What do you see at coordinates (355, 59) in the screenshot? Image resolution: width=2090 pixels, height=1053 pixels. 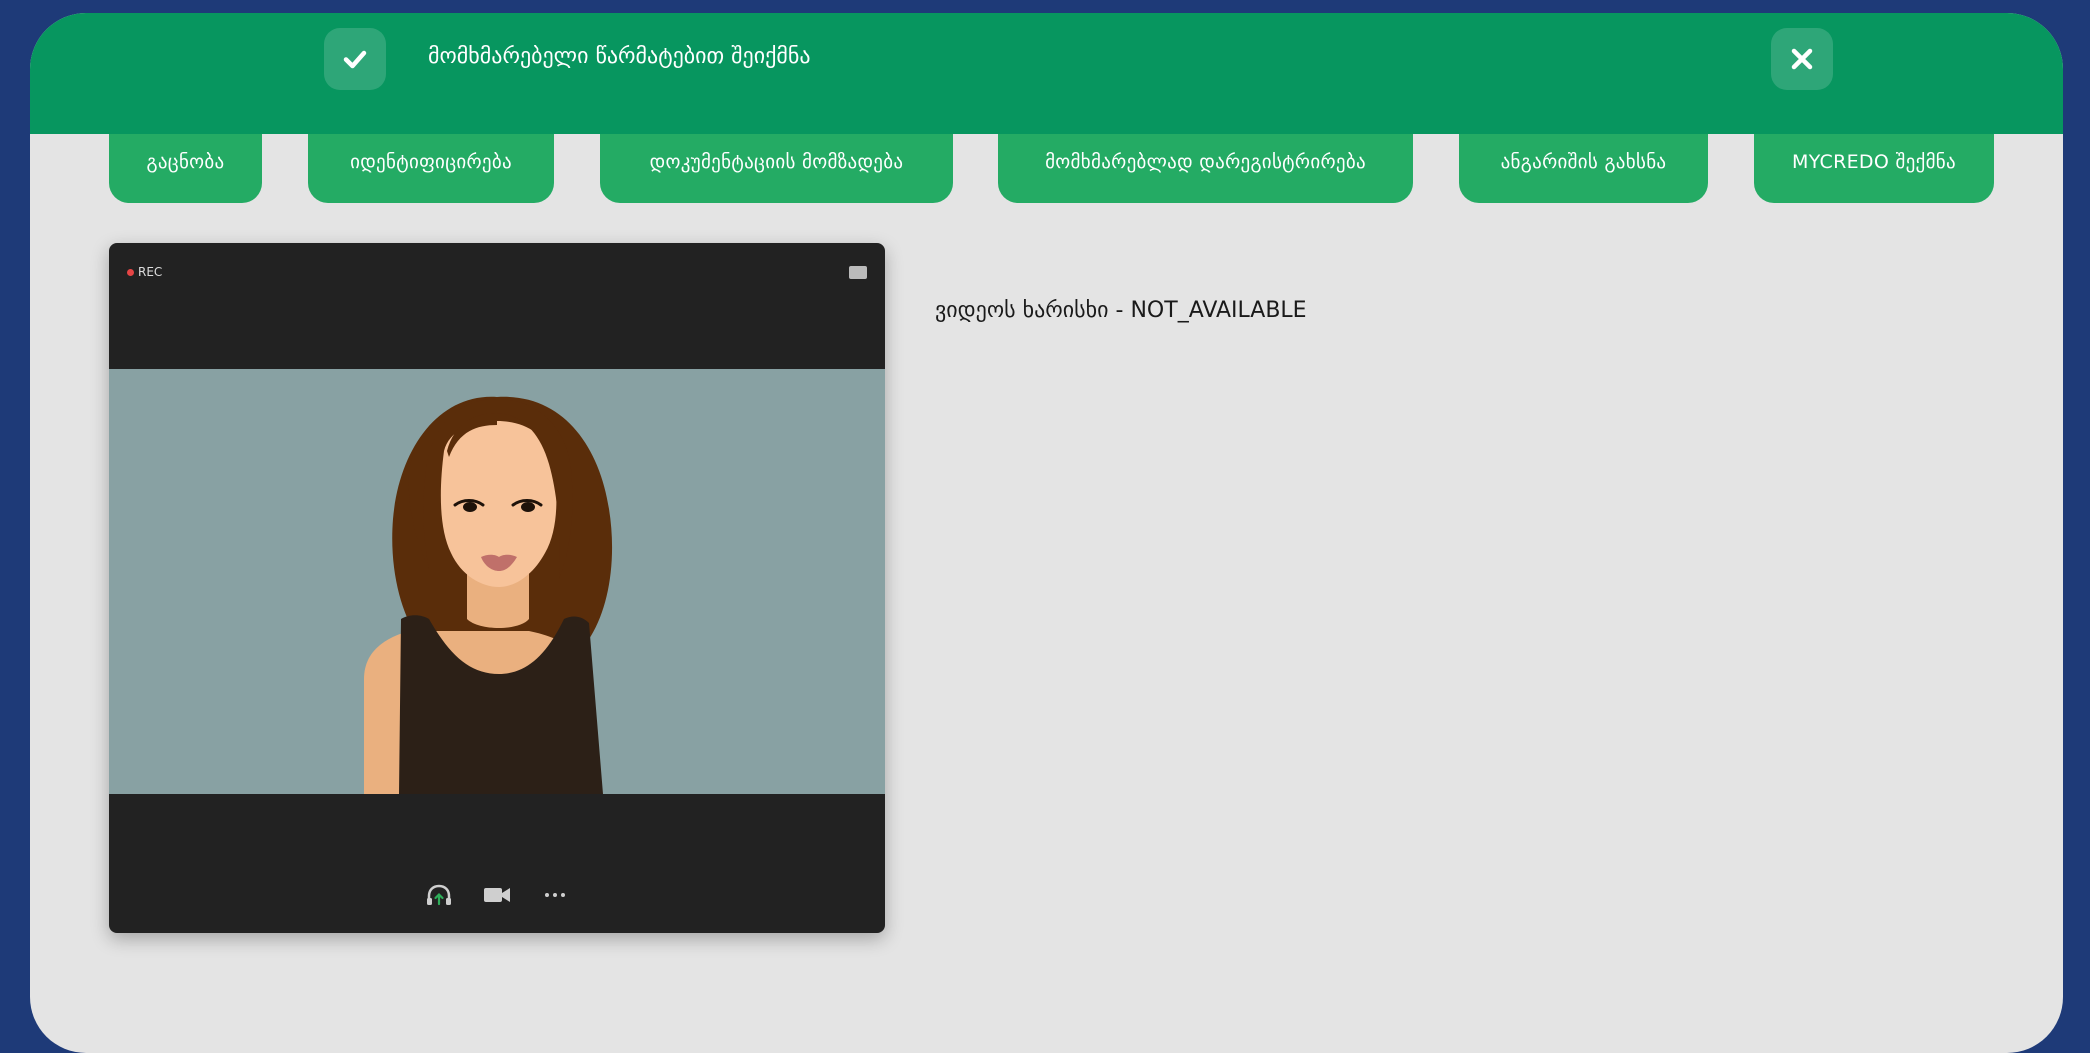 I see `check-icon` at bounding box center [355, 59].